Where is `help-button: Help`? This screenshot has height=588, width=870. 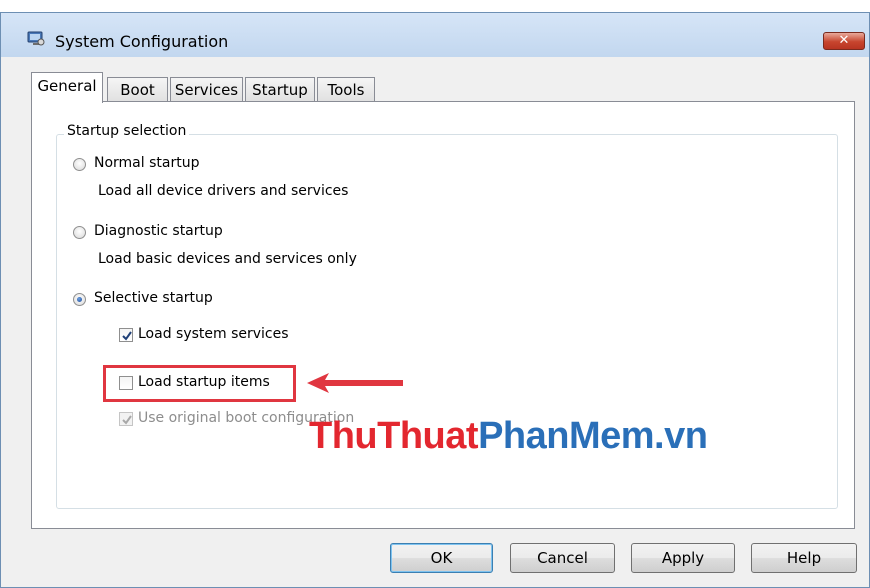 help-button: Help is located at coordinates (804, 558).